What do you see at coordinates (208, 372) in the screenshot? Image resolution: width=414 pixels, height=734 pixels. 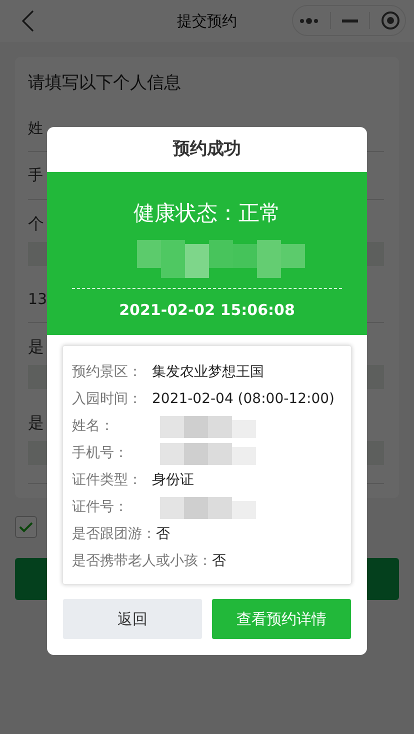 I see `detail-value: 集发农业梦想王国` at bounding box center [208, 372].